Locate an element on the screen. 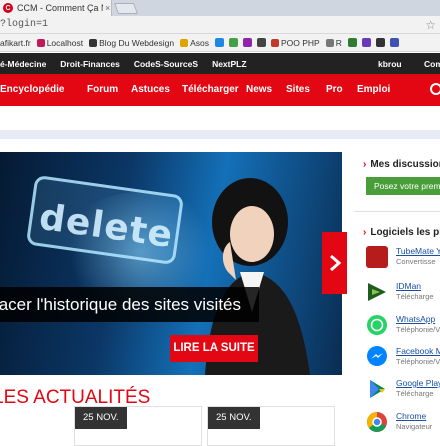 The image size is (440, 446). bookmark-item: Blog Du Webdesign is located at coordinates (131, 43).